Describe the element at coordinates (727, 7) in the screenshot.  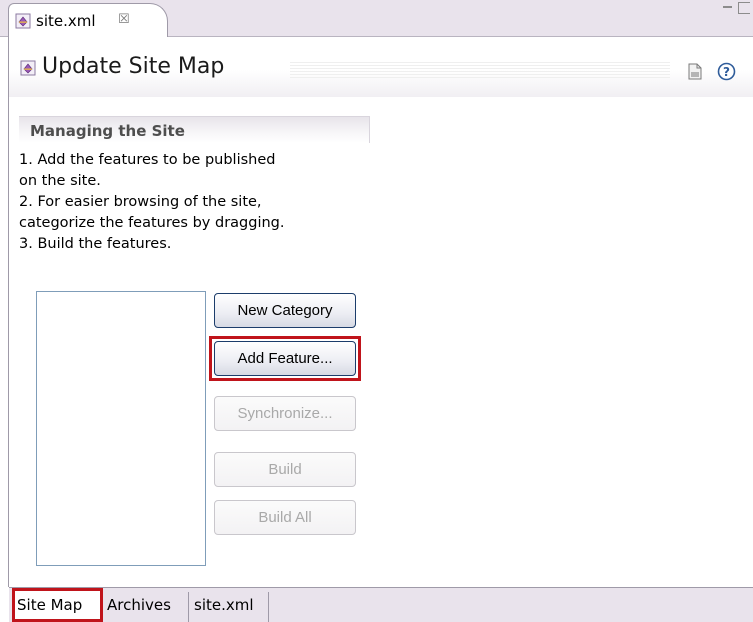
I see `minimize-icon` at that location.